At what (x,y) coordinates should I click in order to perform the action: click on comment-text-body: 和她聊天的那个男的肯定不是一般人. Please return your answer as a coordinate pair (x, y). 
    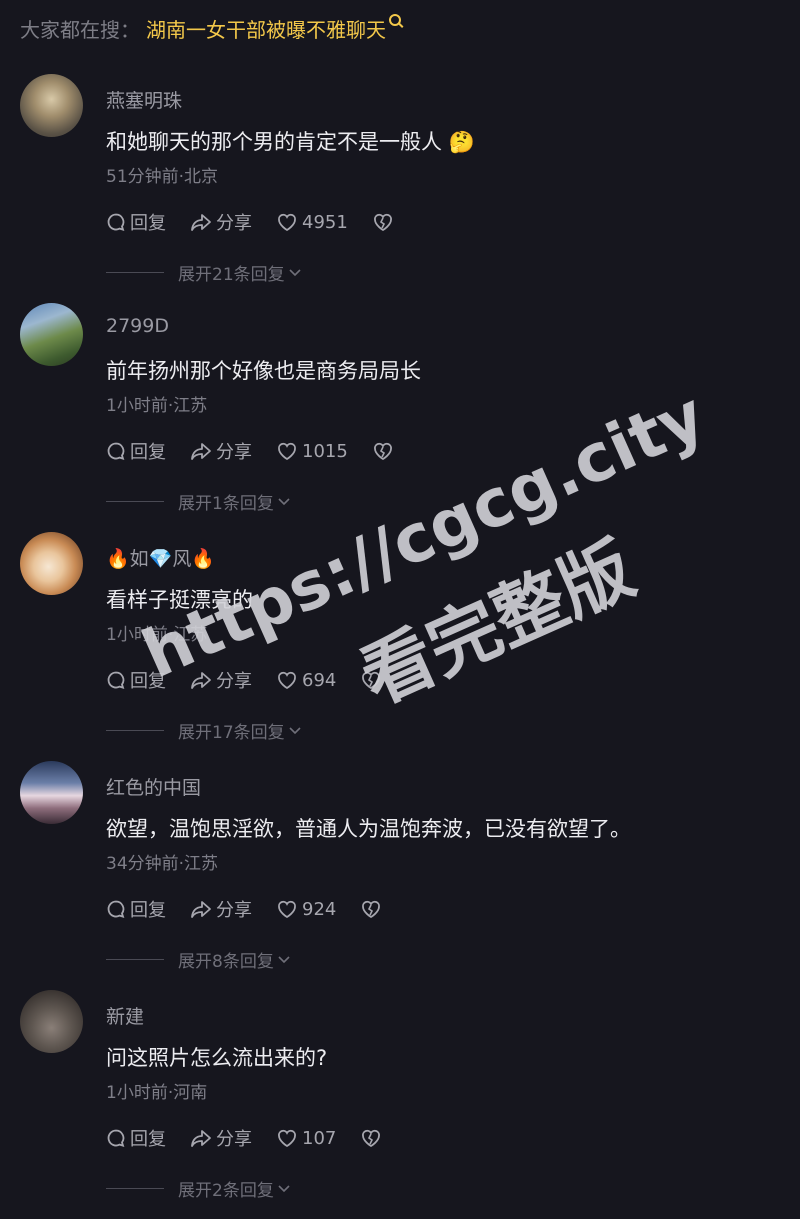
    Looking at the image, I should click on (274, 142).